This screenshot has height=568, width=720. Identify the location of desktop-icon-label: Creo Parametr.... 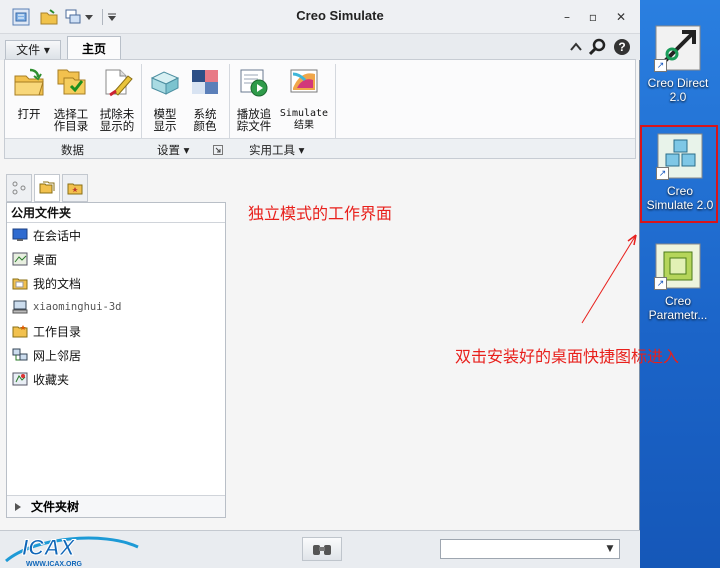
(678, 308).